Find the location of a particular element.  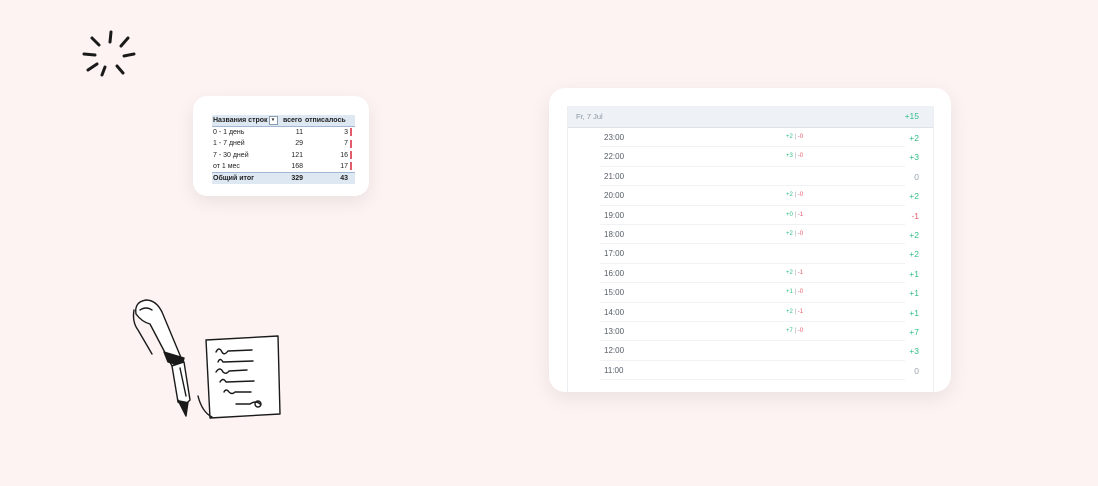

filter-dropdown-icon: ▾ is located at coordinates (273, 120).